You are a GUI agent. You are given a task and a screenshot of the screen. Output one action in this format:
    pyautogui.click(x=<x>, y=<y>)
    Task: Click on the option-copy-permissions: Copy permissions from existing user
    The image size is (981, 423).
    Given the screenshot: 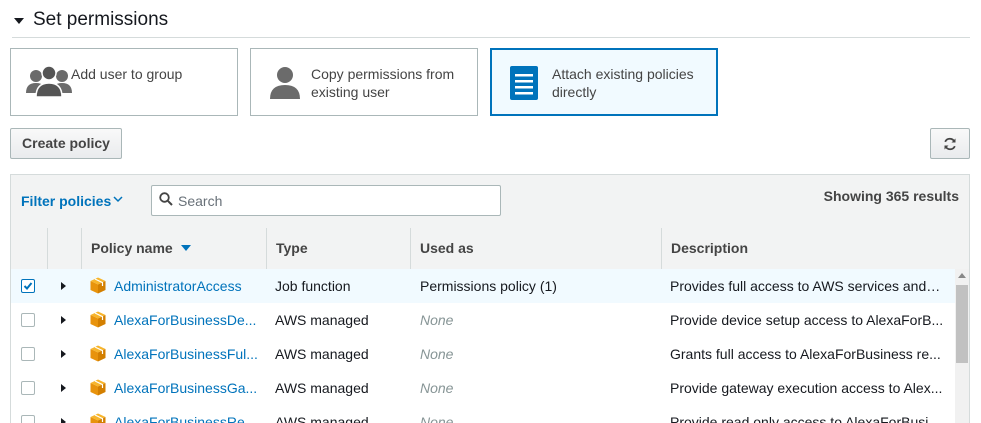 What is the action you would take?
    pyautogui.click(x=364, y=82)
    